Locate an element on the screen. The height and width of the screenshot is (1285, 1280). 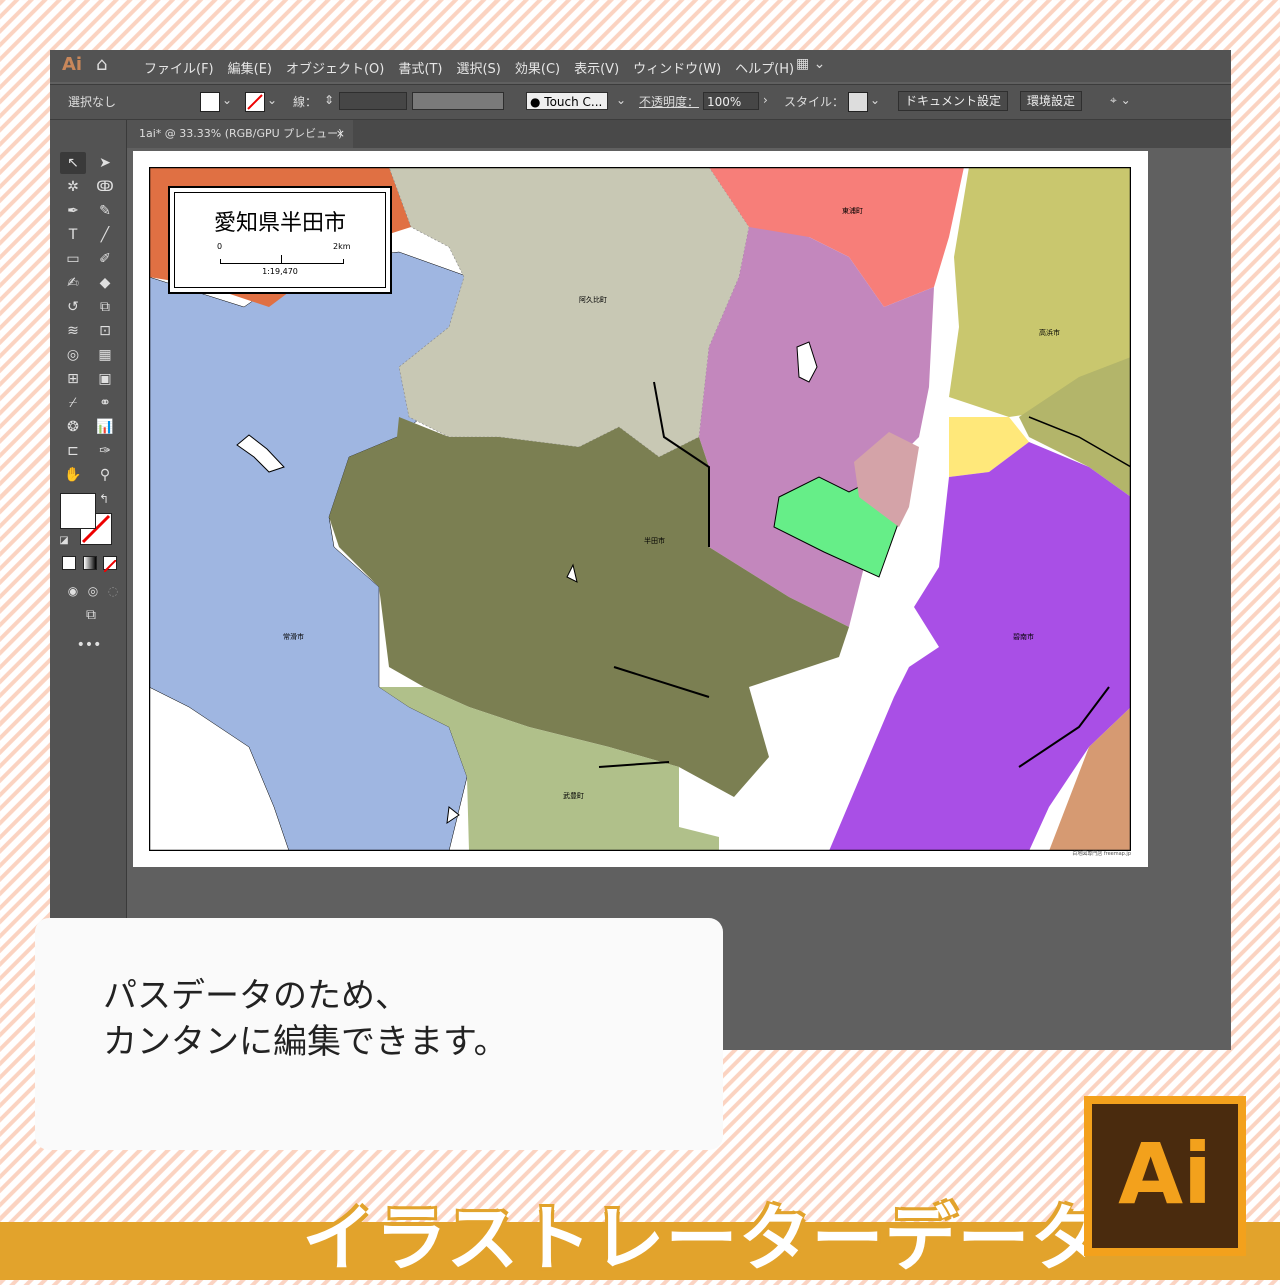
document-tab-label: 1ai* @ 33.33% (RGB/GPU プレビュー) is located at coordinates (241, 133).